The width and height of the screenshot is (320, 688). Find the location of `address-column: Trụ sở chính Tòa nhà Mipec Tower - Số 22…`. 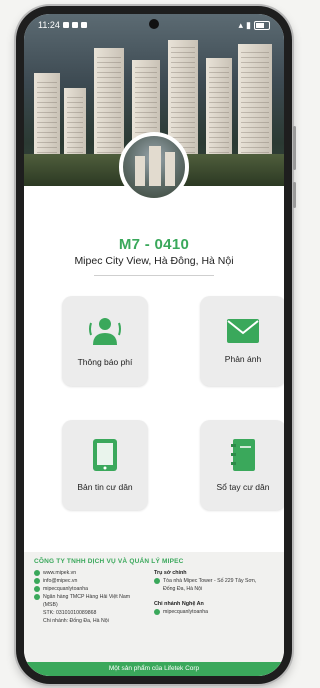

address-column: Trụ sở chính Tòa nhà Mipec Tower - Số 22… is located at coordinates (209, 597).